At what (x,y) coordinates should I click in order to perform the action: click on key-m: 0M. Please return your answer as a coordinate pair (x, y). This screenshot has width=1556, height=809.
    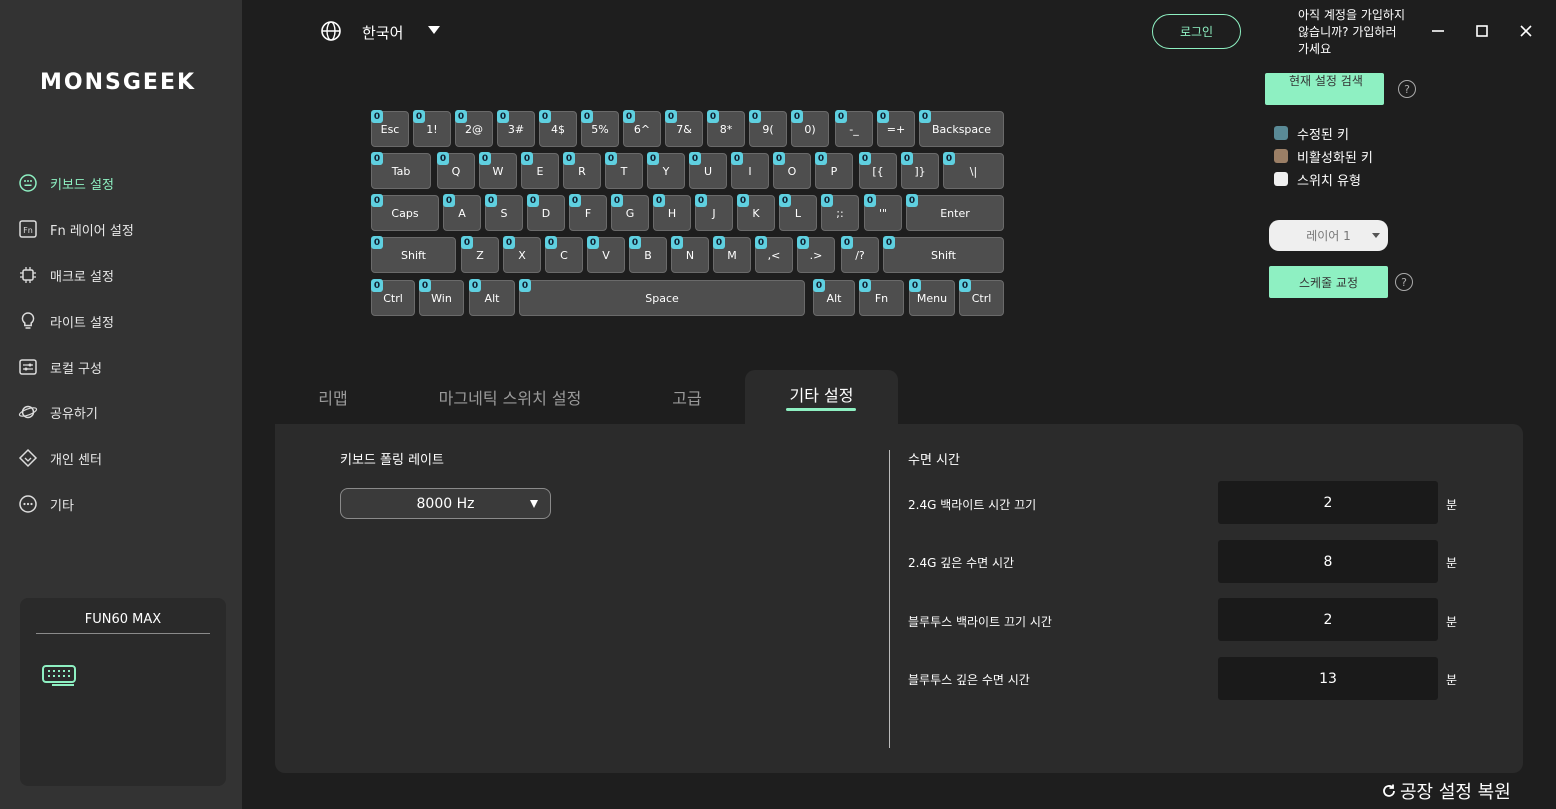
    Looking at the image, I should click on (732, 254).